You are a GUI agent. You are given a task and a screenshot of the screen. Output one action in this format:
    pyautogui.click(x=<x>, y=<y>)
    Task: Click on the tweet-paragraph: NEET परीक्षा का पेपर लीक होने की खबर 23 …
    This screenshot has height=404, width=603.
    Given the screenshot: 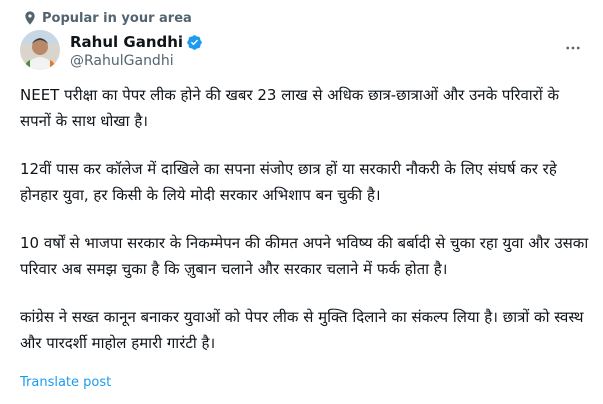 What is the action you would take?
    pyautogui.click(x=289, y=108)
    